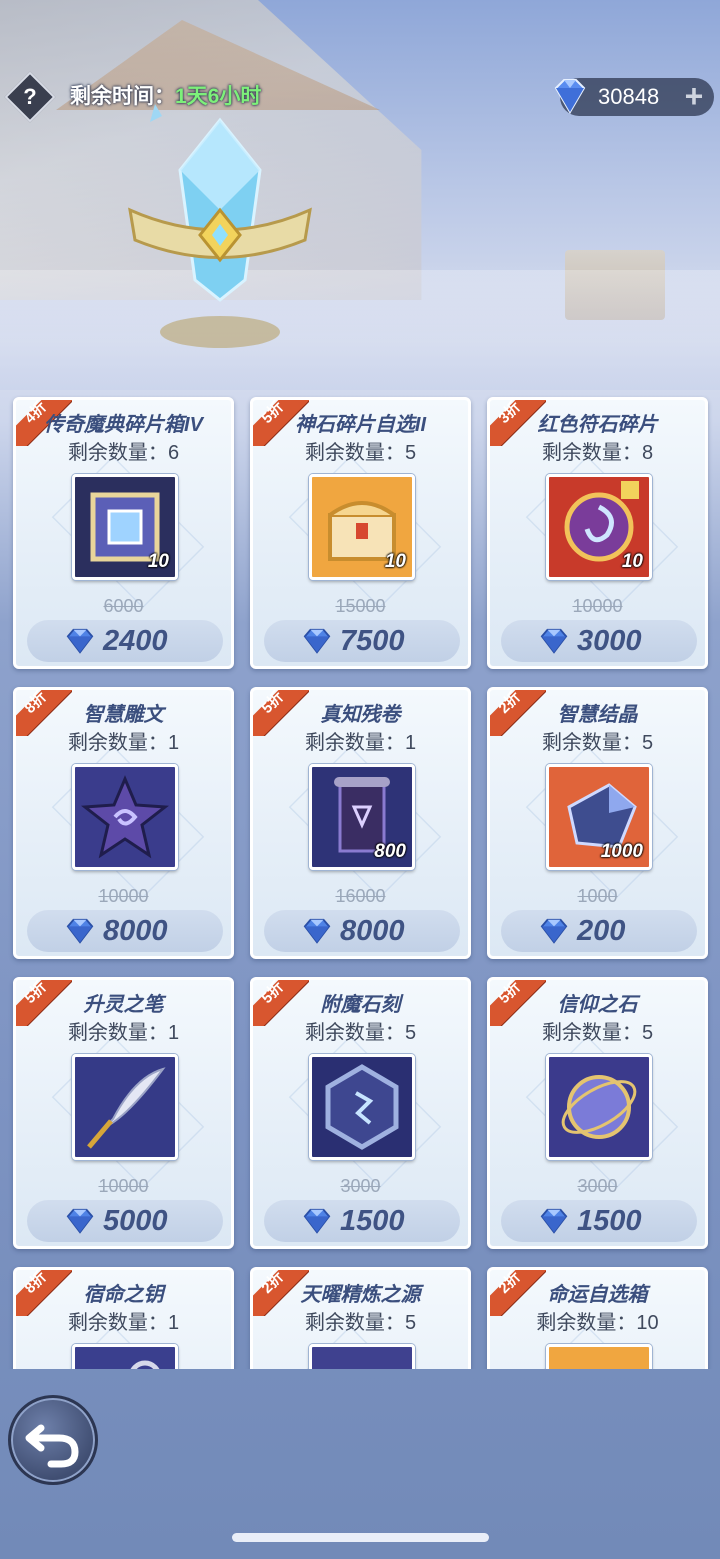  Describe the element at coordinates (360, 715) in the screenshot. I see `item-name: 真知残卷` at that location.